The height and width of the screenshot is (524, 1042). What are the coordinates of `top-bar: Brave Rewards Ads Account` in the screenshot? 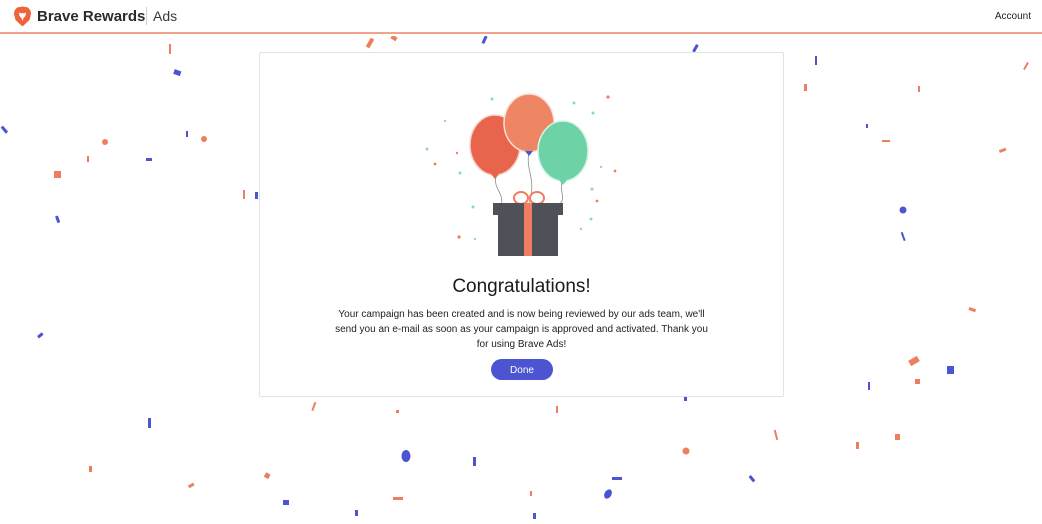 It's located at (521, 17).